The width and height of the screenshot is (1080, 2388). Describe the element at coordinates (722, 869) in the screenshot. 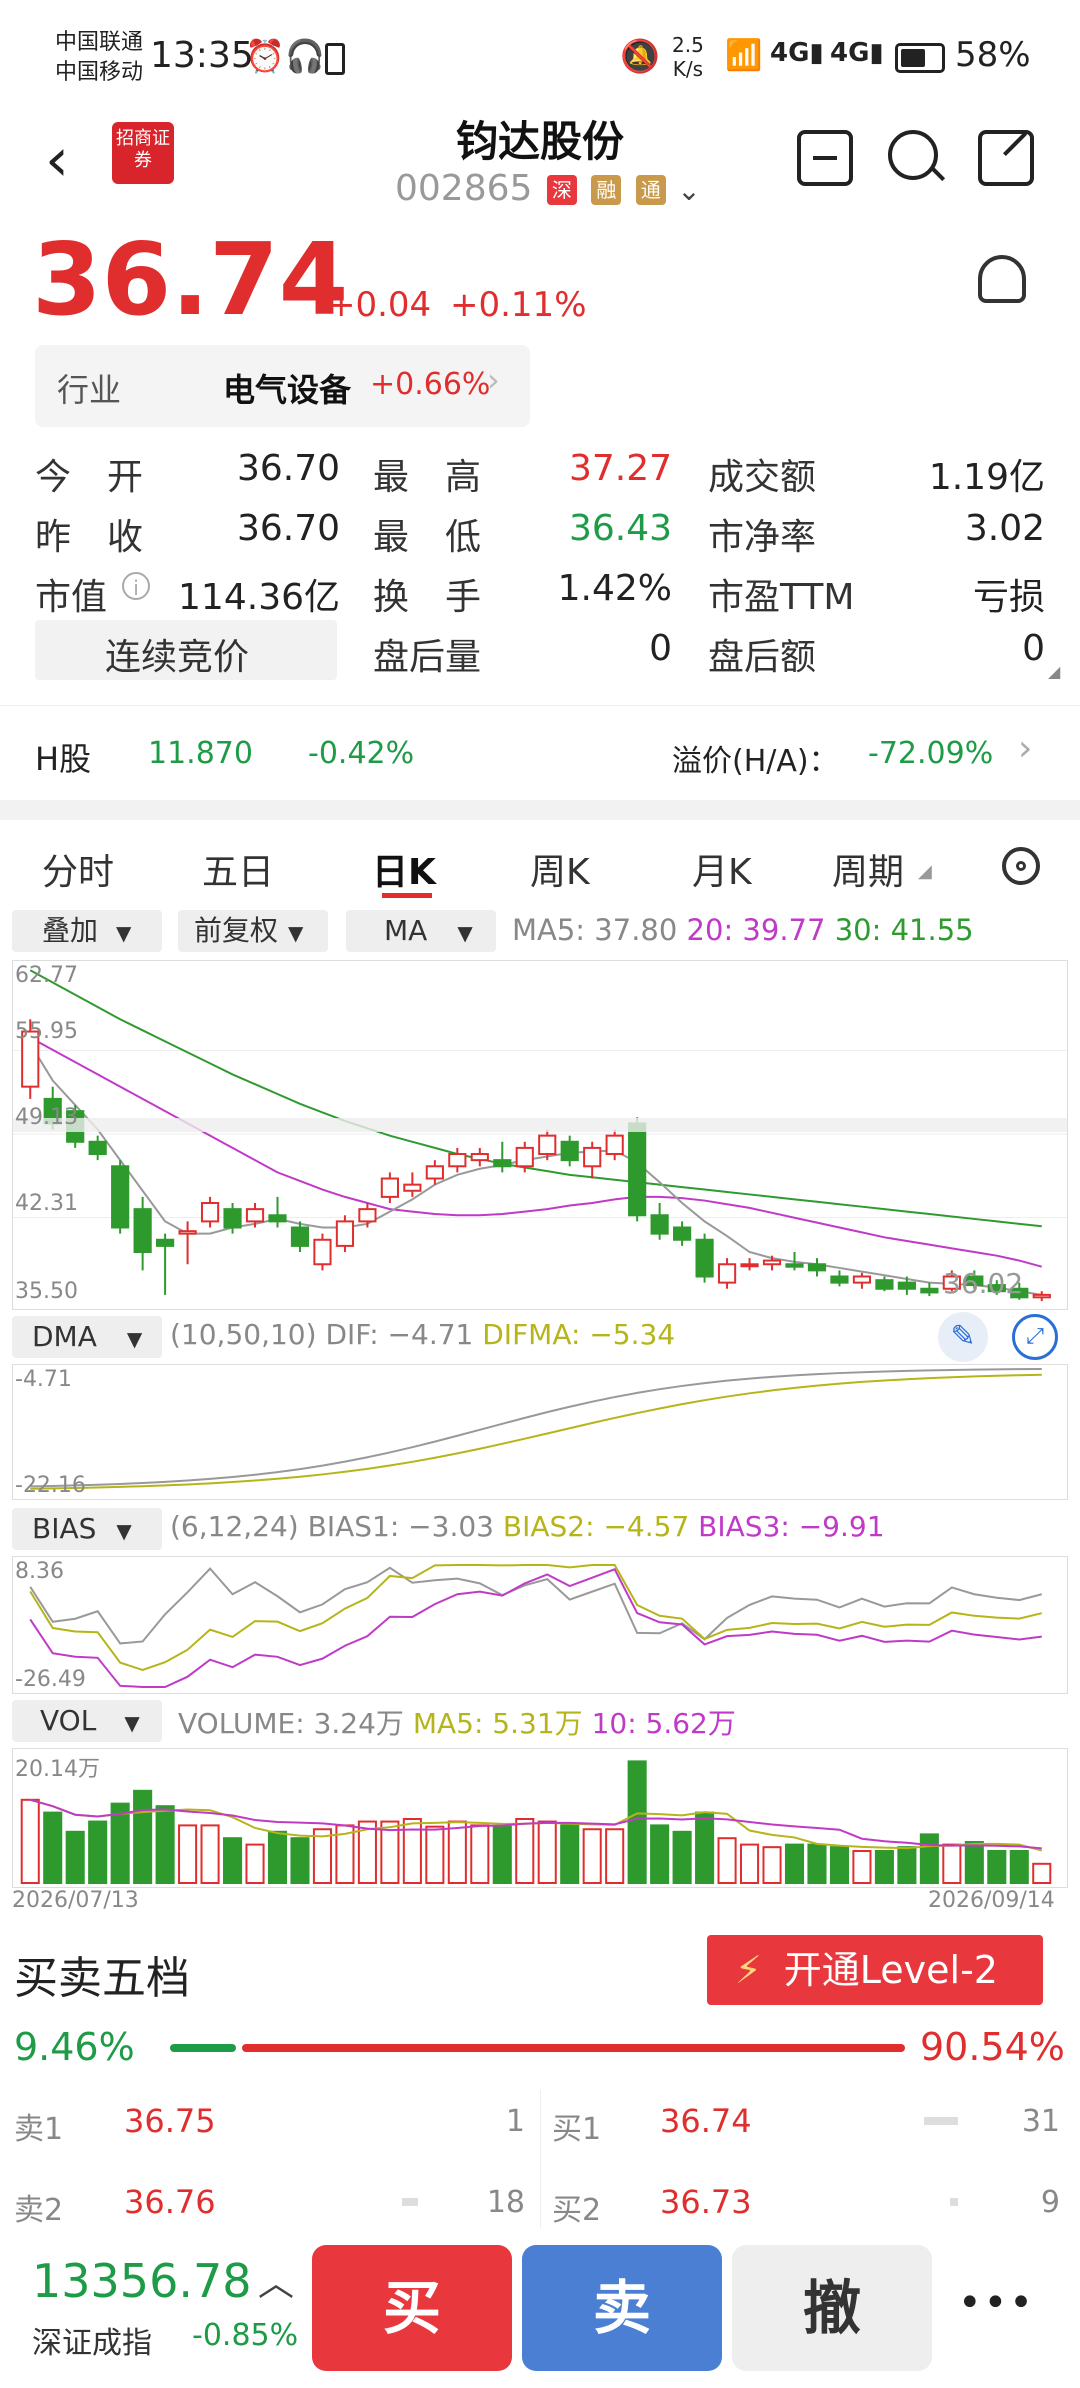

I see `tab-monthly-k: 月K` at that location.